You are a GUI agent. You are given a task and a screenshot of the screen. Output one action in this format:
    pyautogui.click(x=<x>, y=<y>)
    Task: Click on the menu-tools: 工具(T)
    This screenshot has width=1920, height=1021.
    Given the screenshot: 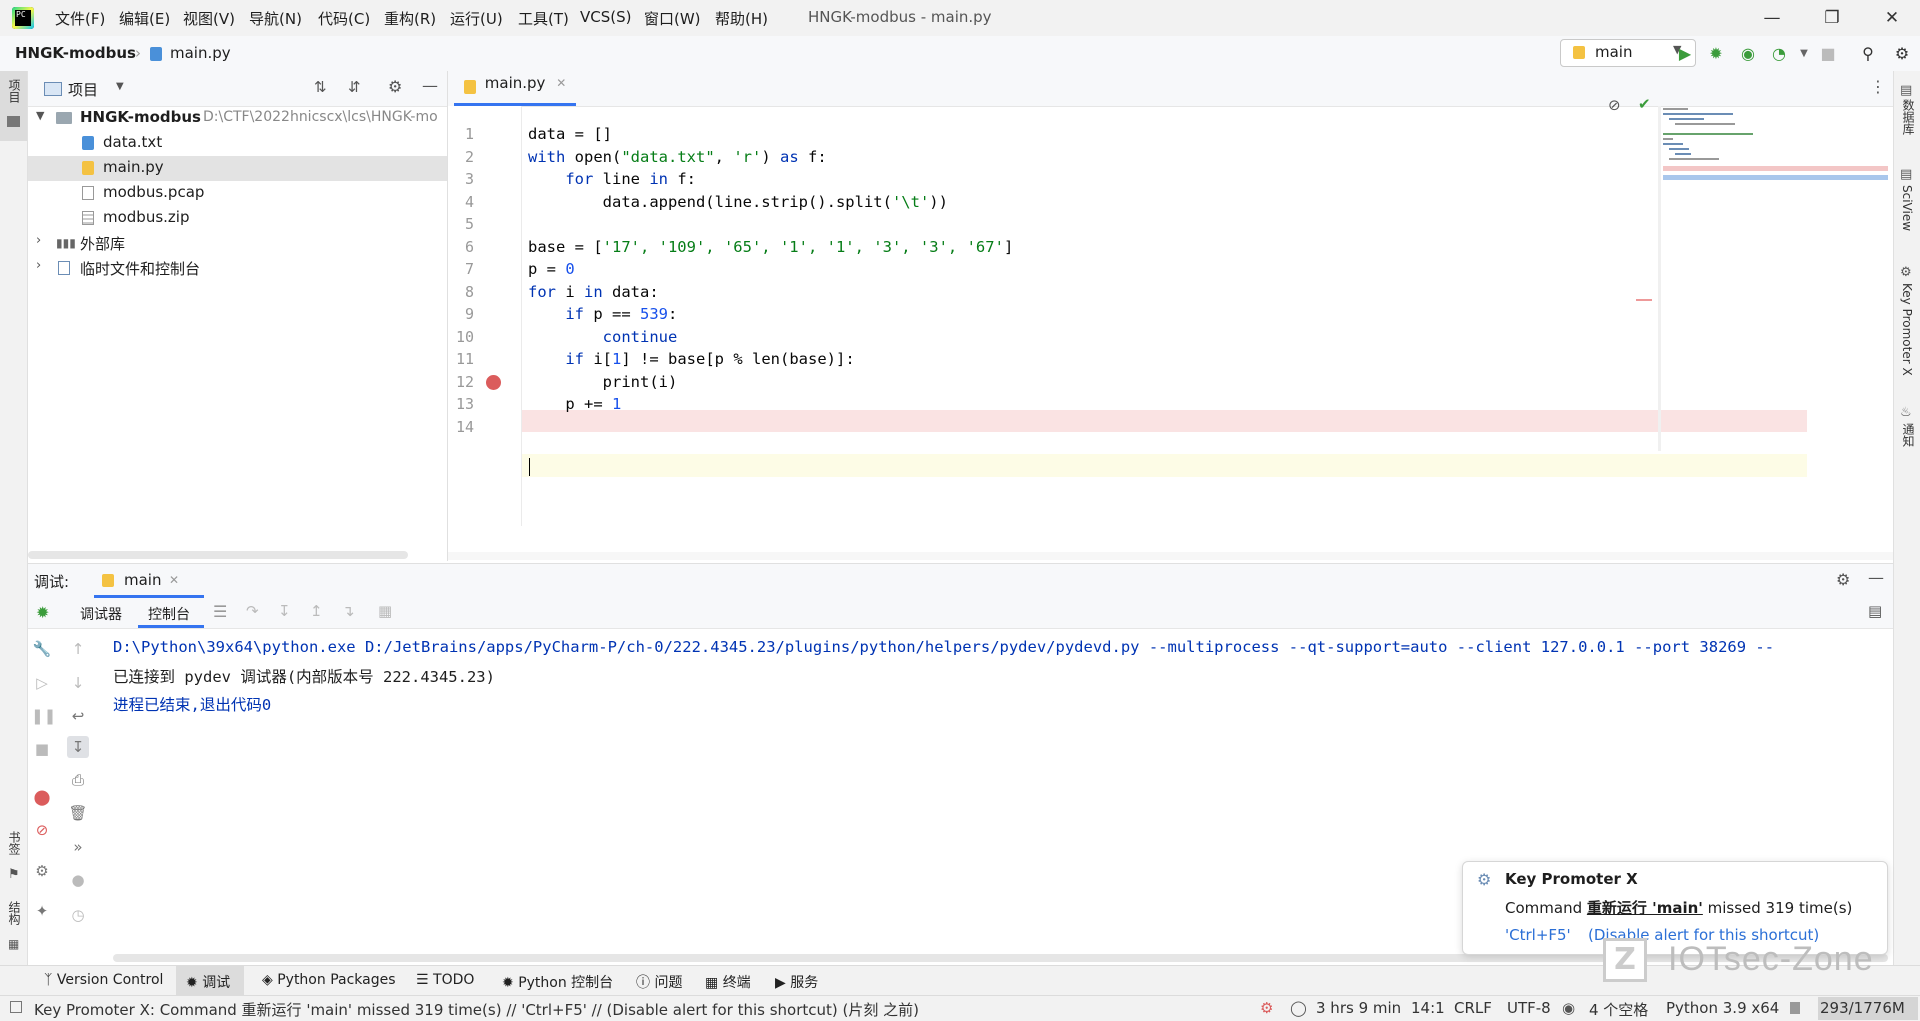 What is the action you would take?
    pyautogui.click(x=543, y=18)
    